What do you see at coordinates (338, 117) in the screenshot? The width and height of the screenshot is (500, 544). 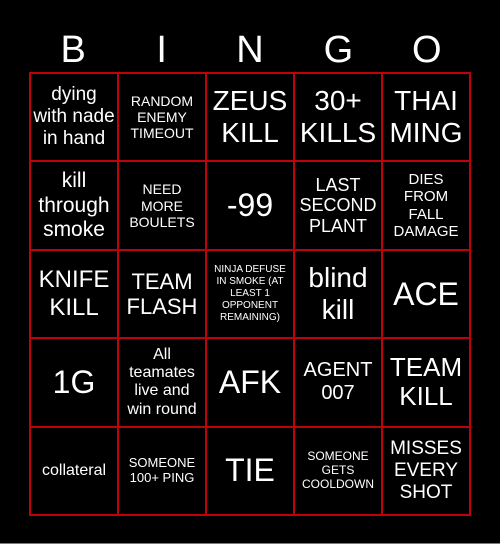 I see `bingo-cell: 30+ KILLS` at bounding box center [338, 117].